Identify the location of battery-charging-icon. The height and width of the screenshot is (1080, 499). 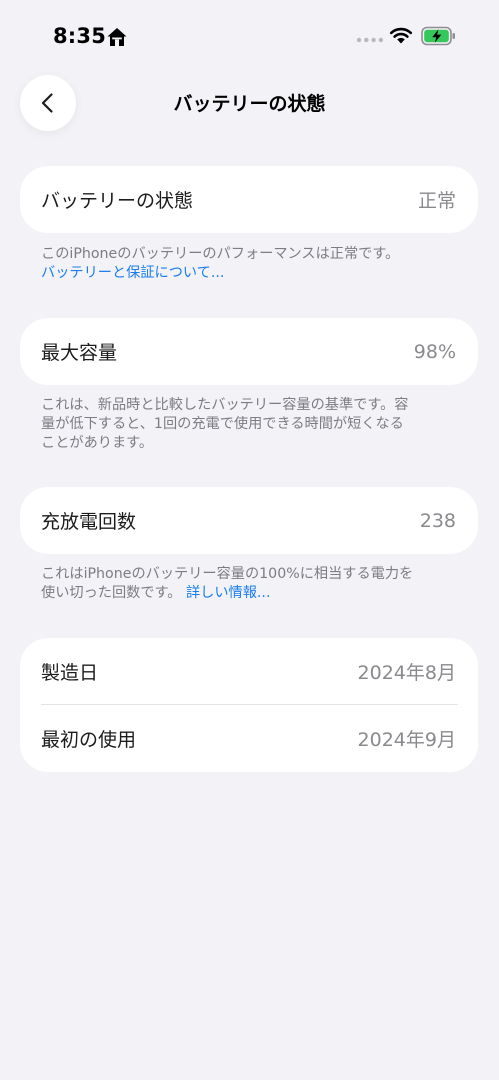
(438, 36).